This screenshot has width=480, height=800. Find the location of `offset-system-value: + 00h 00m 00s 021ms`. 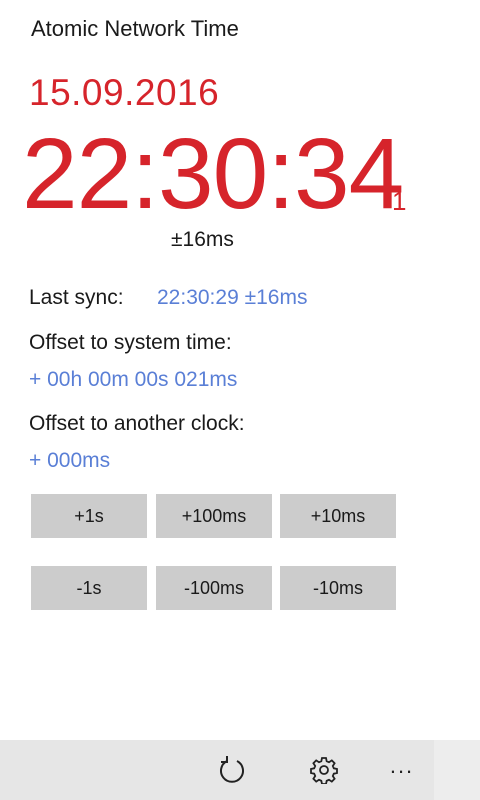

offset-system-value: + 00h 00m 00s 021ms is located at coordinates (133, 379).